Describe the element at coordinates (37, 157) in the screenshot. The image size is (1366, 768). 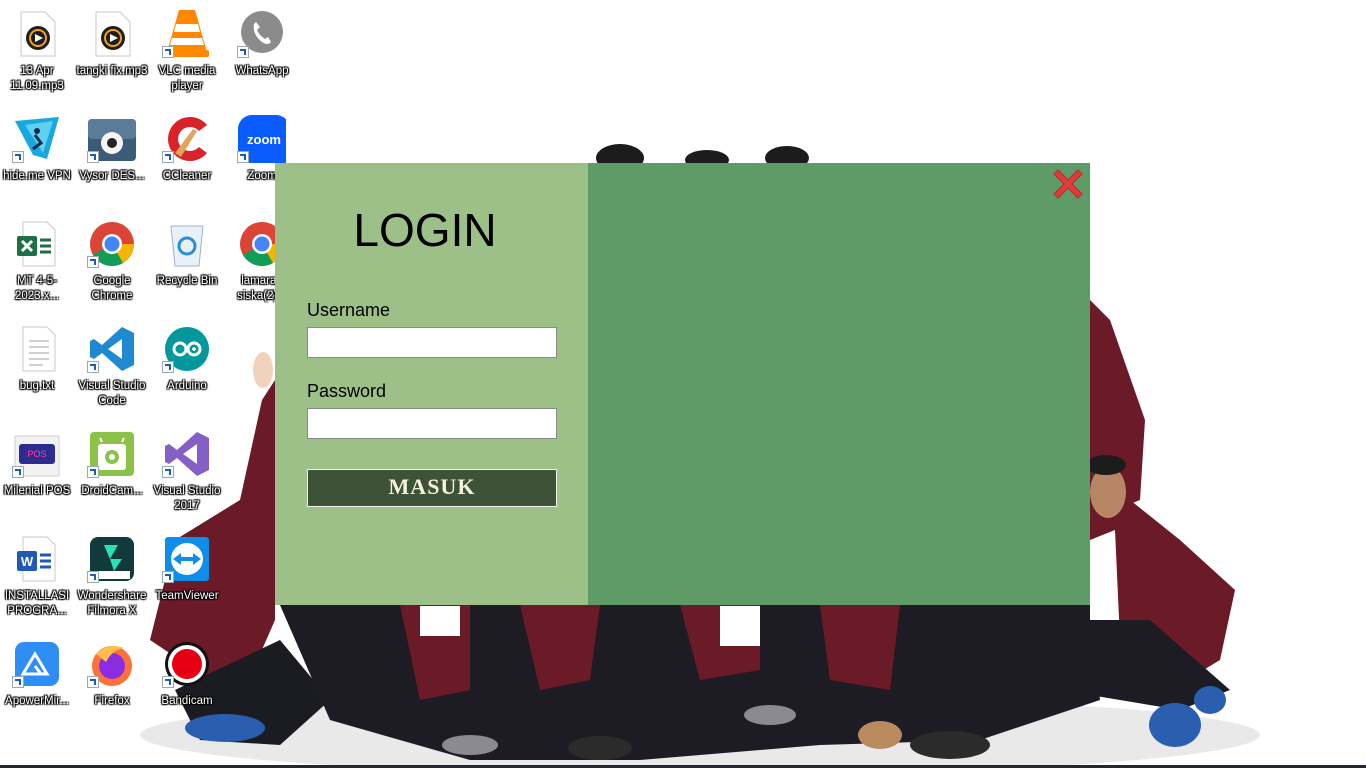
I see `desktop-icon-hideme-vpn: hide.me VPN` at that location.